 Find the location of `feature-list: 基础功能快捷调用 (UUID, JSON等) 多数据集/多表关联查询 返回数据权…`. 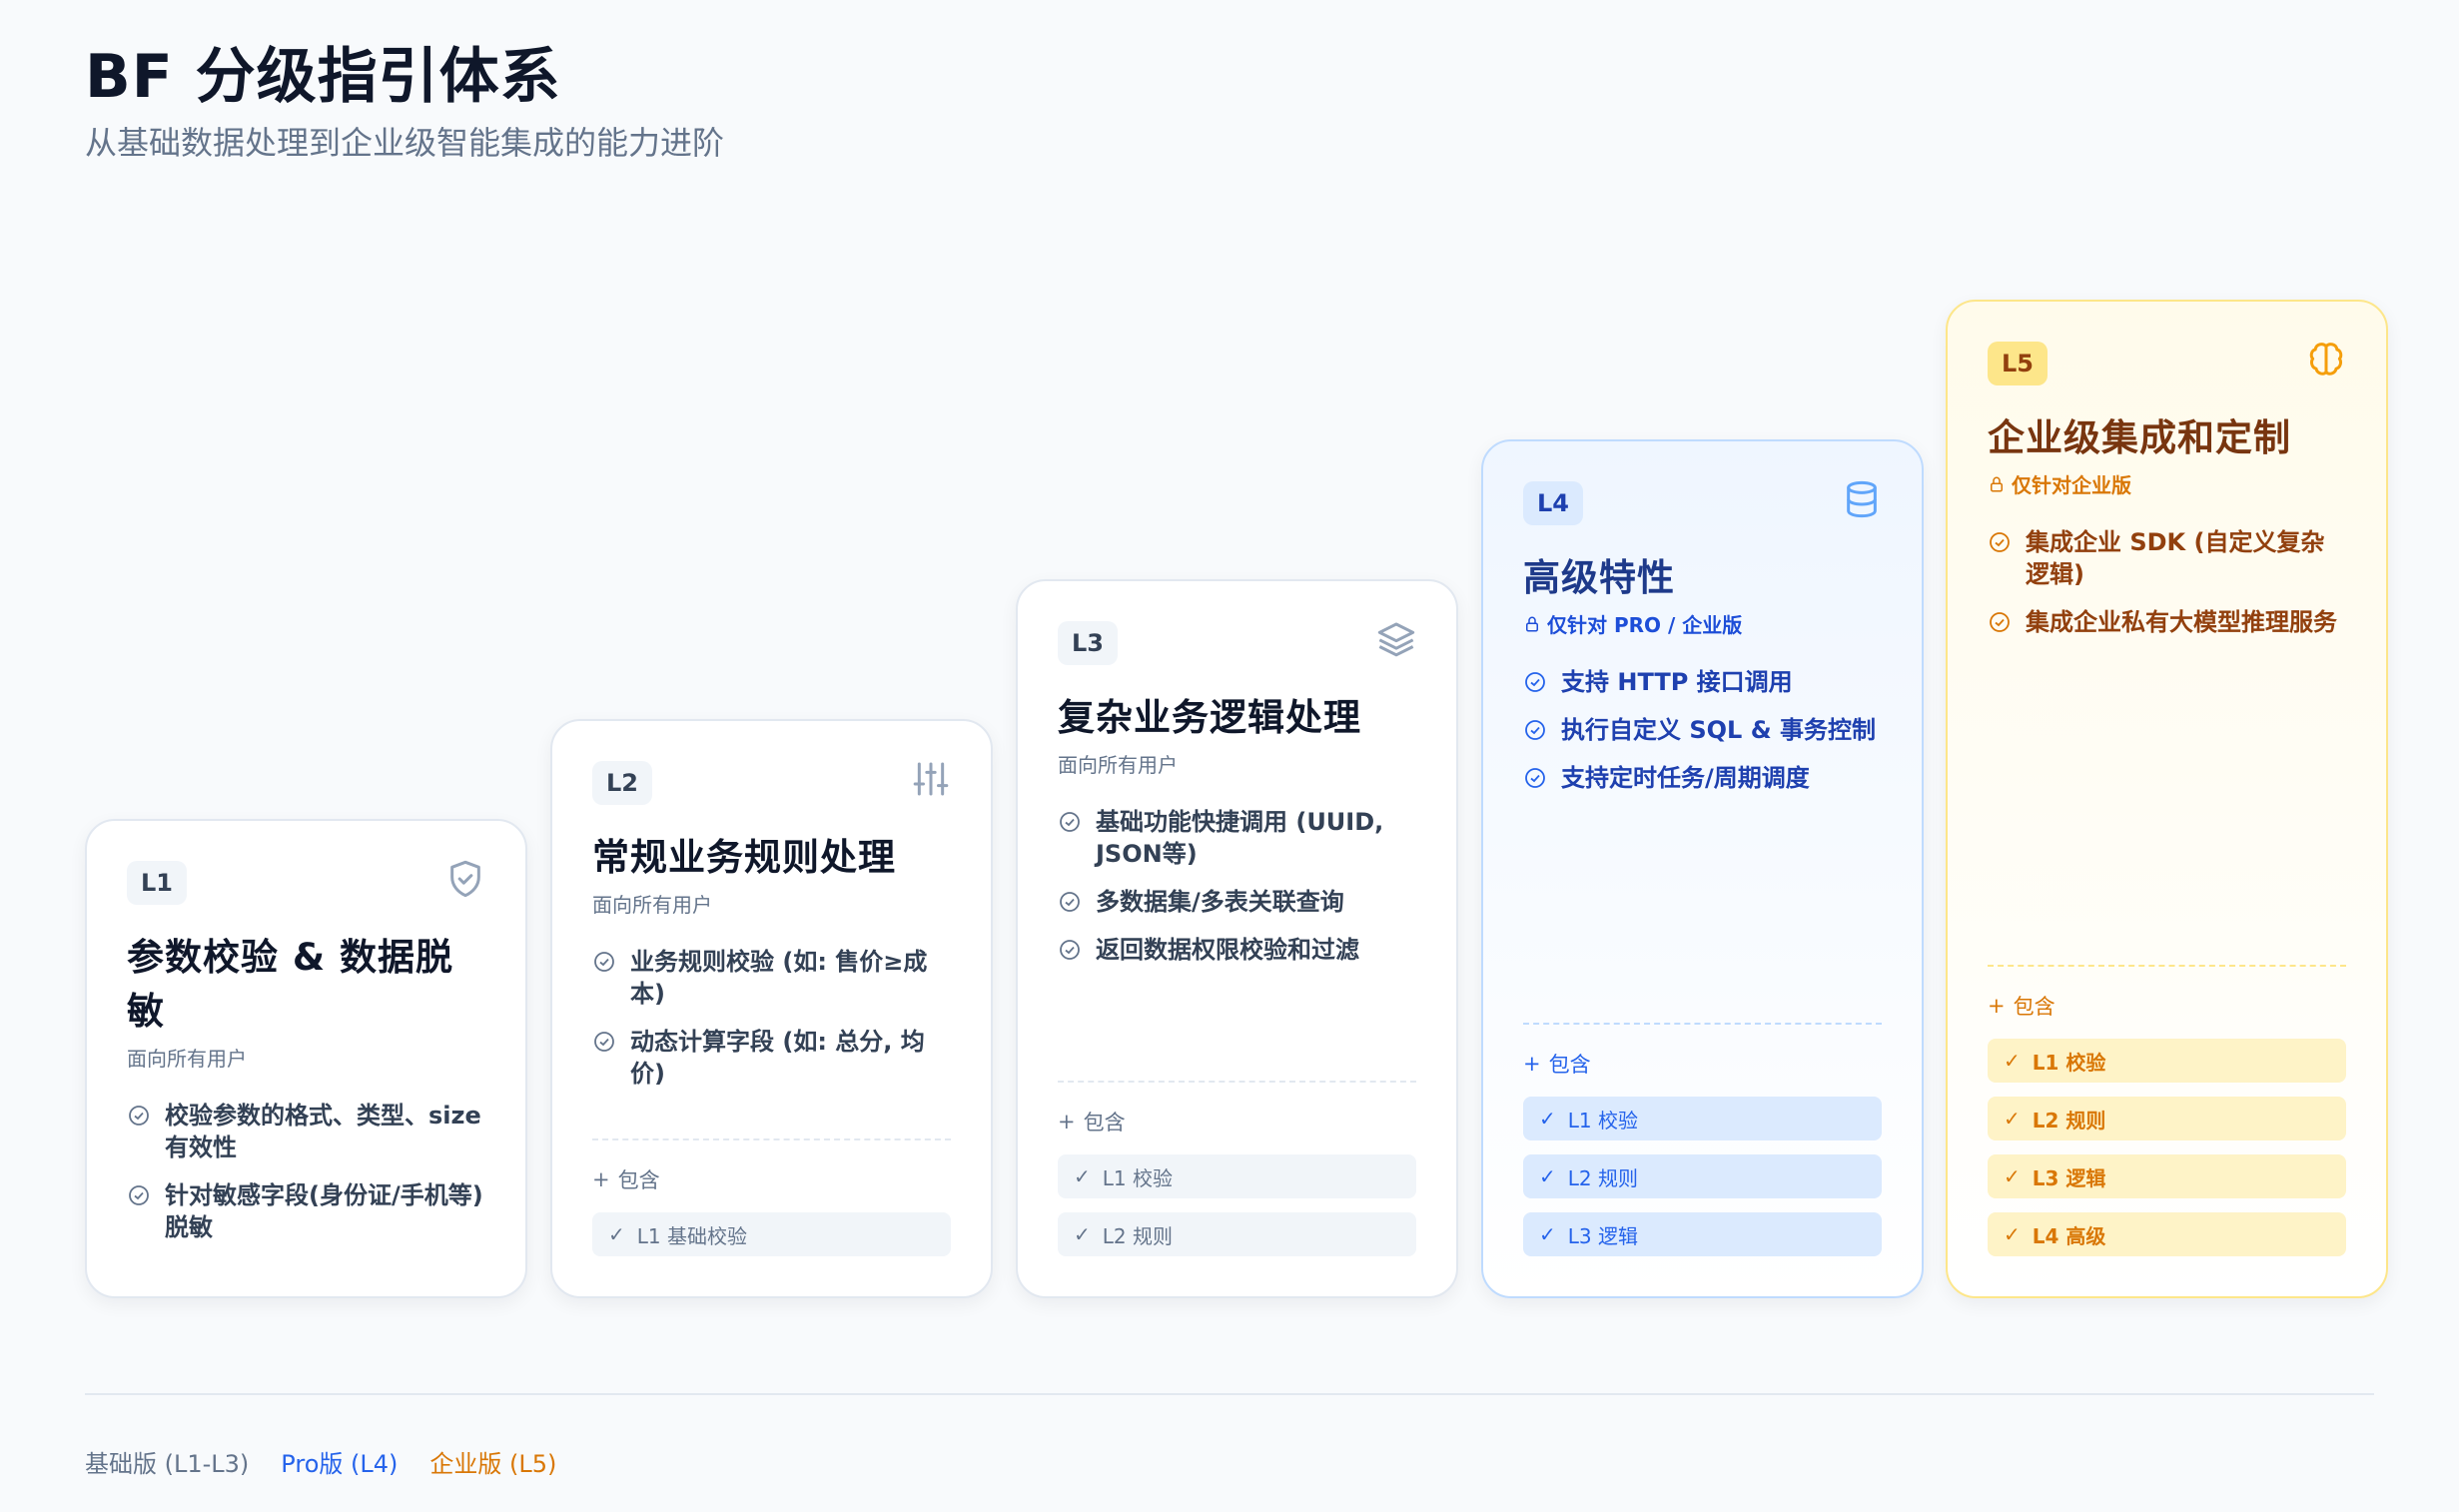

feature-list: 基础功能快捷调用 (UUID, JSON等) 多数据集/多表关联查询 返回数据权… is located at coordinates (1237, 886).